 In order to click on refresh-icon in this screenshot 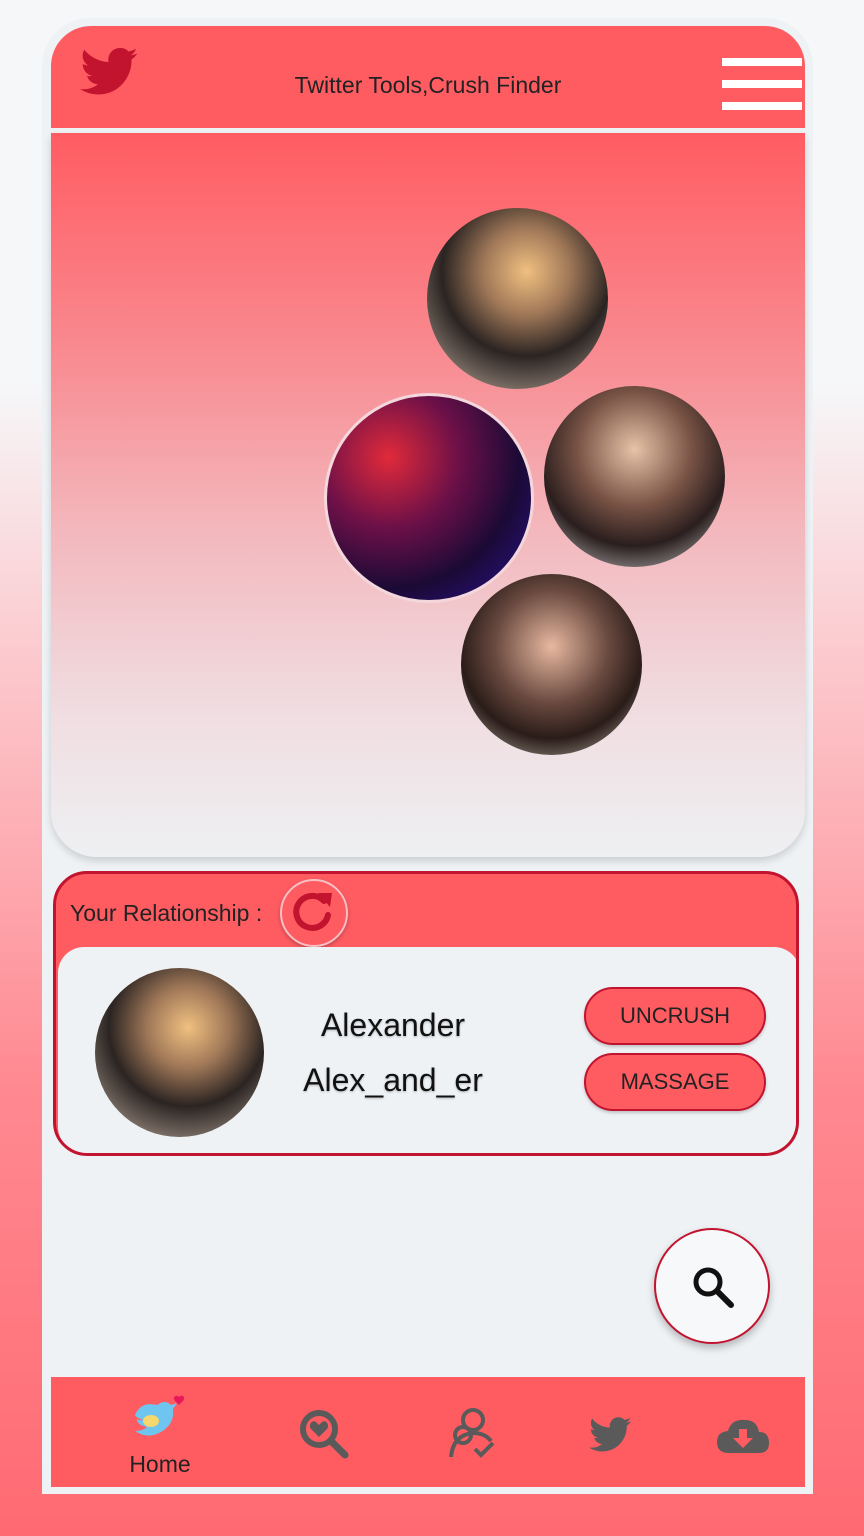, I will do `click(312, 911)`.